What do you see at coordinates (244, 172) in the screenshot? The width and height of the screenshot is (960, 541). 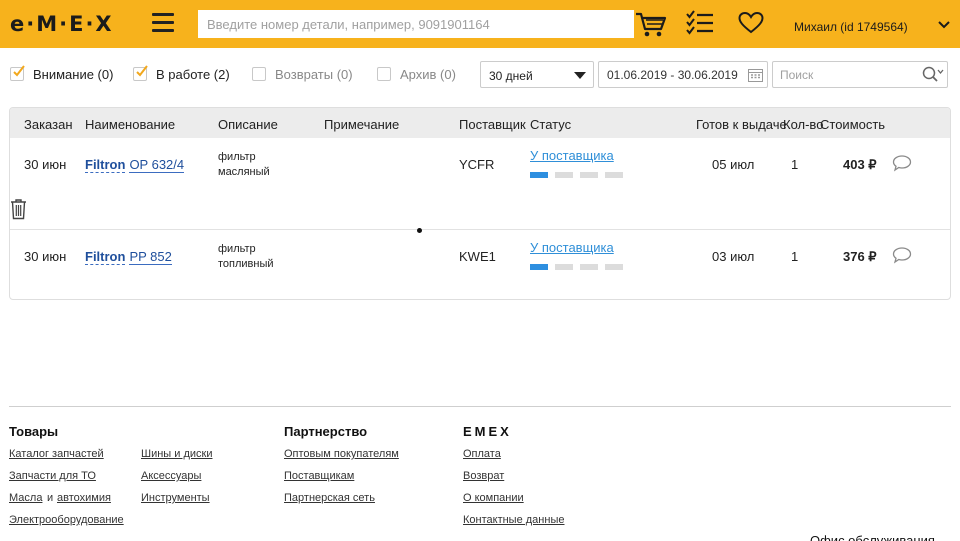 I see `description-line: масляный` at bounding box center [244, 172].